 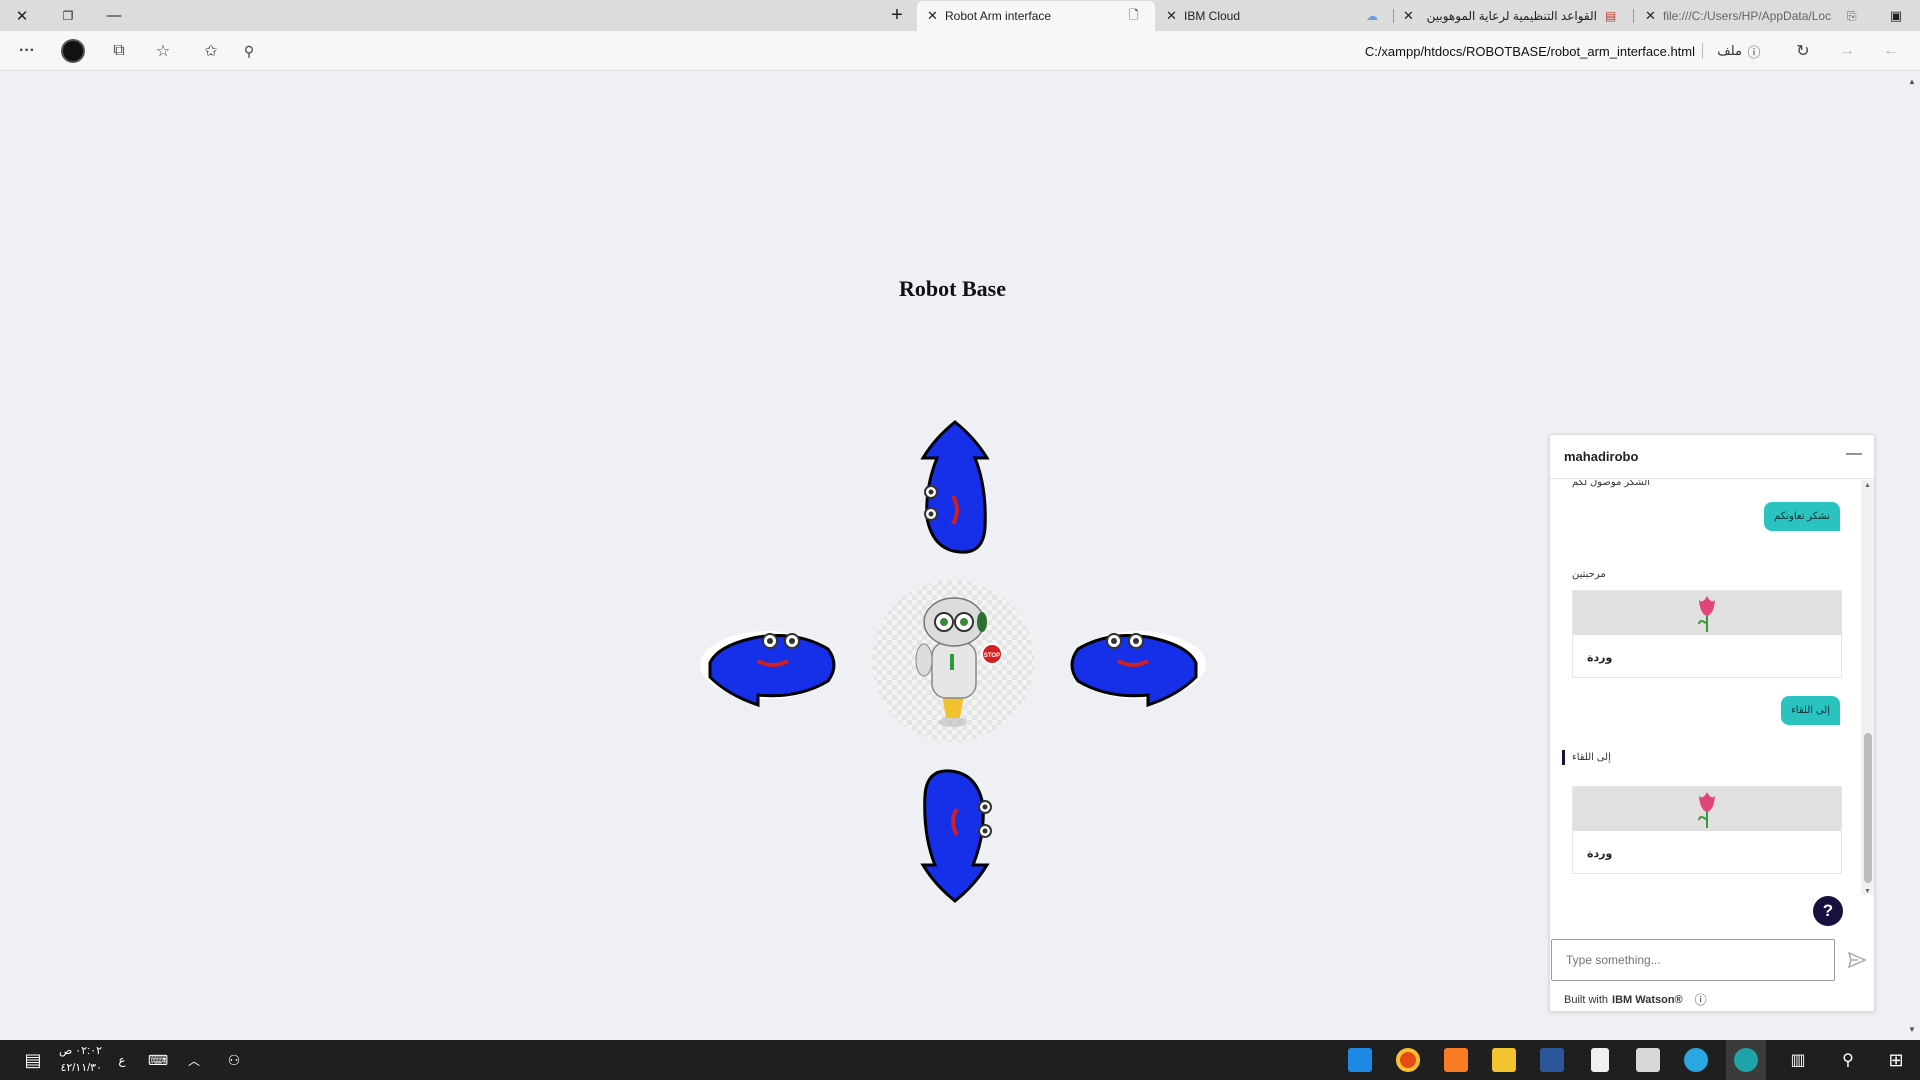 I want to click on system-clock: ٠٢:٠٢ ص ٤٢/١١/٣٠, so click(x=77, y=1060).